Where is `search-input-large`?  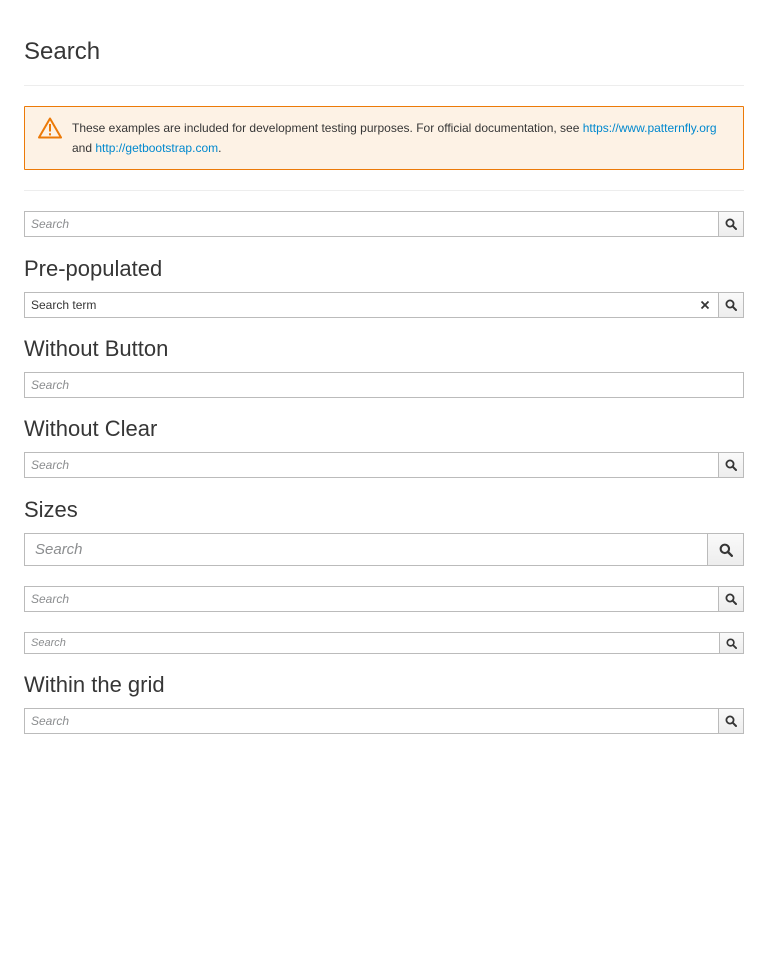 search-input-large is located at coordinates (366, 549).